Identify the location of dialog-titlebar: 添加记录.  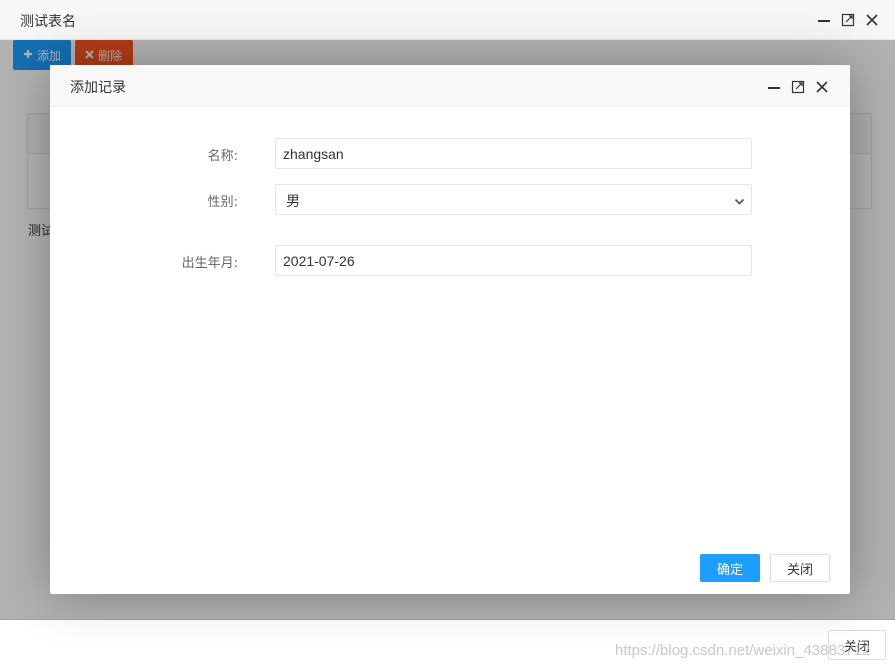
(450, 86).